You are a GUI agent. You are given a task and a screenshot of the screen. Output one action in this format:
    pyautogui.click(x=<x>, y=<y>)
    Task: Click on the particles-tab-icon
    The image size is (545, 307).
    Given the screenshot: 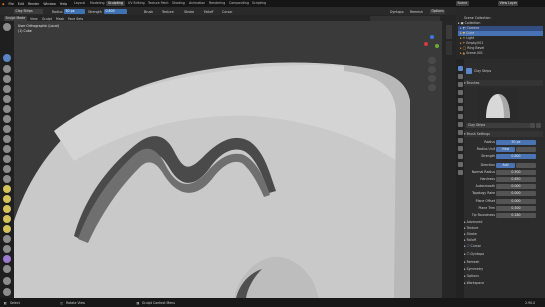 What is the action you would take?
    pyautogui.click(x=460, y=132)
    